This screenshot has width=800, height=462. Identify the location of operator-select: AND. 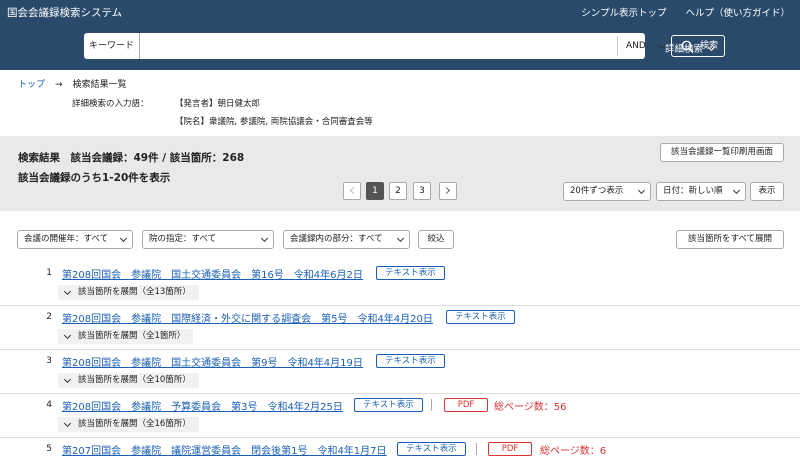
(643, 46).